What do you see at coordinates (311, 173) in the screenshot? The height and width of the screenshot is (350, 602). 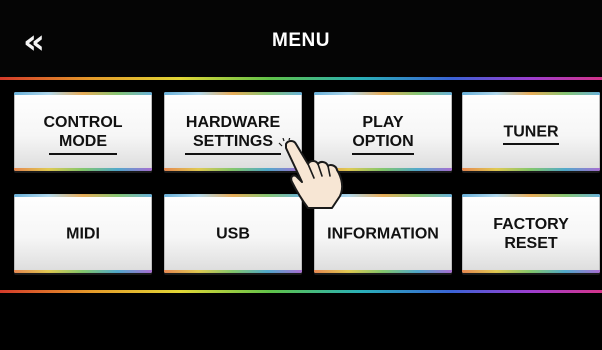 I see `tapping-hand-icon` at bounding box center [311, 173].